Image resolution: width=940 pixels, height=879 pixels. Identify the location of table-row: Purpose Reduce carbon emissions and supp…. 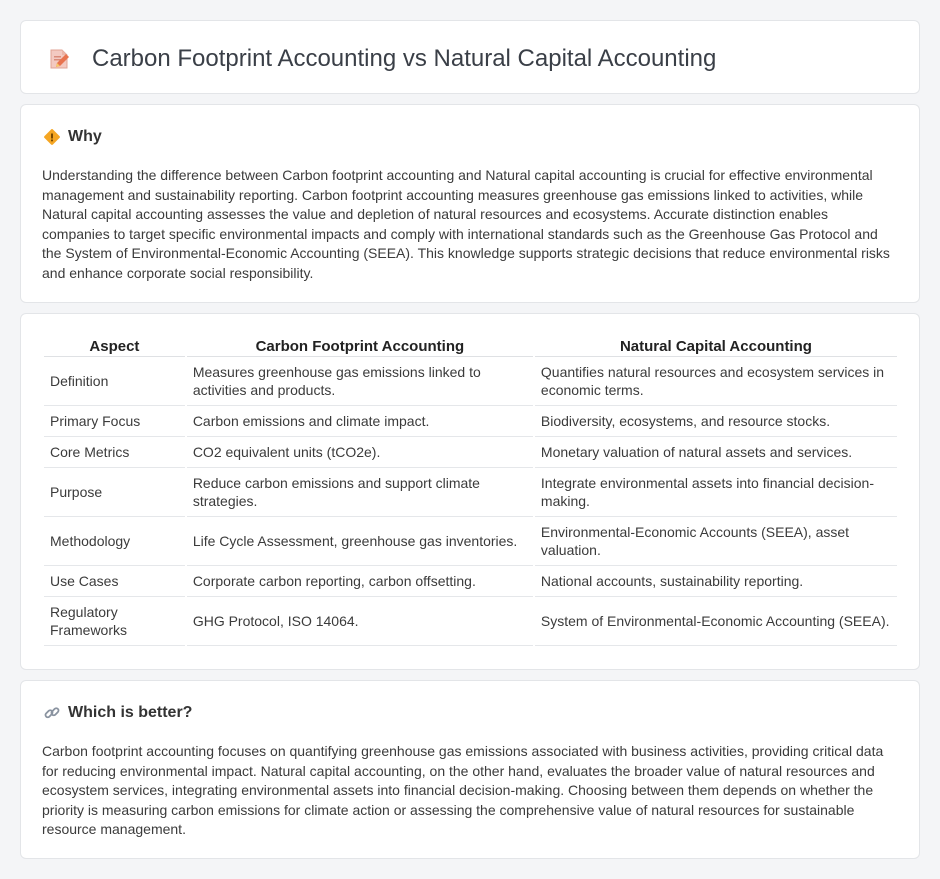
(470, 492).